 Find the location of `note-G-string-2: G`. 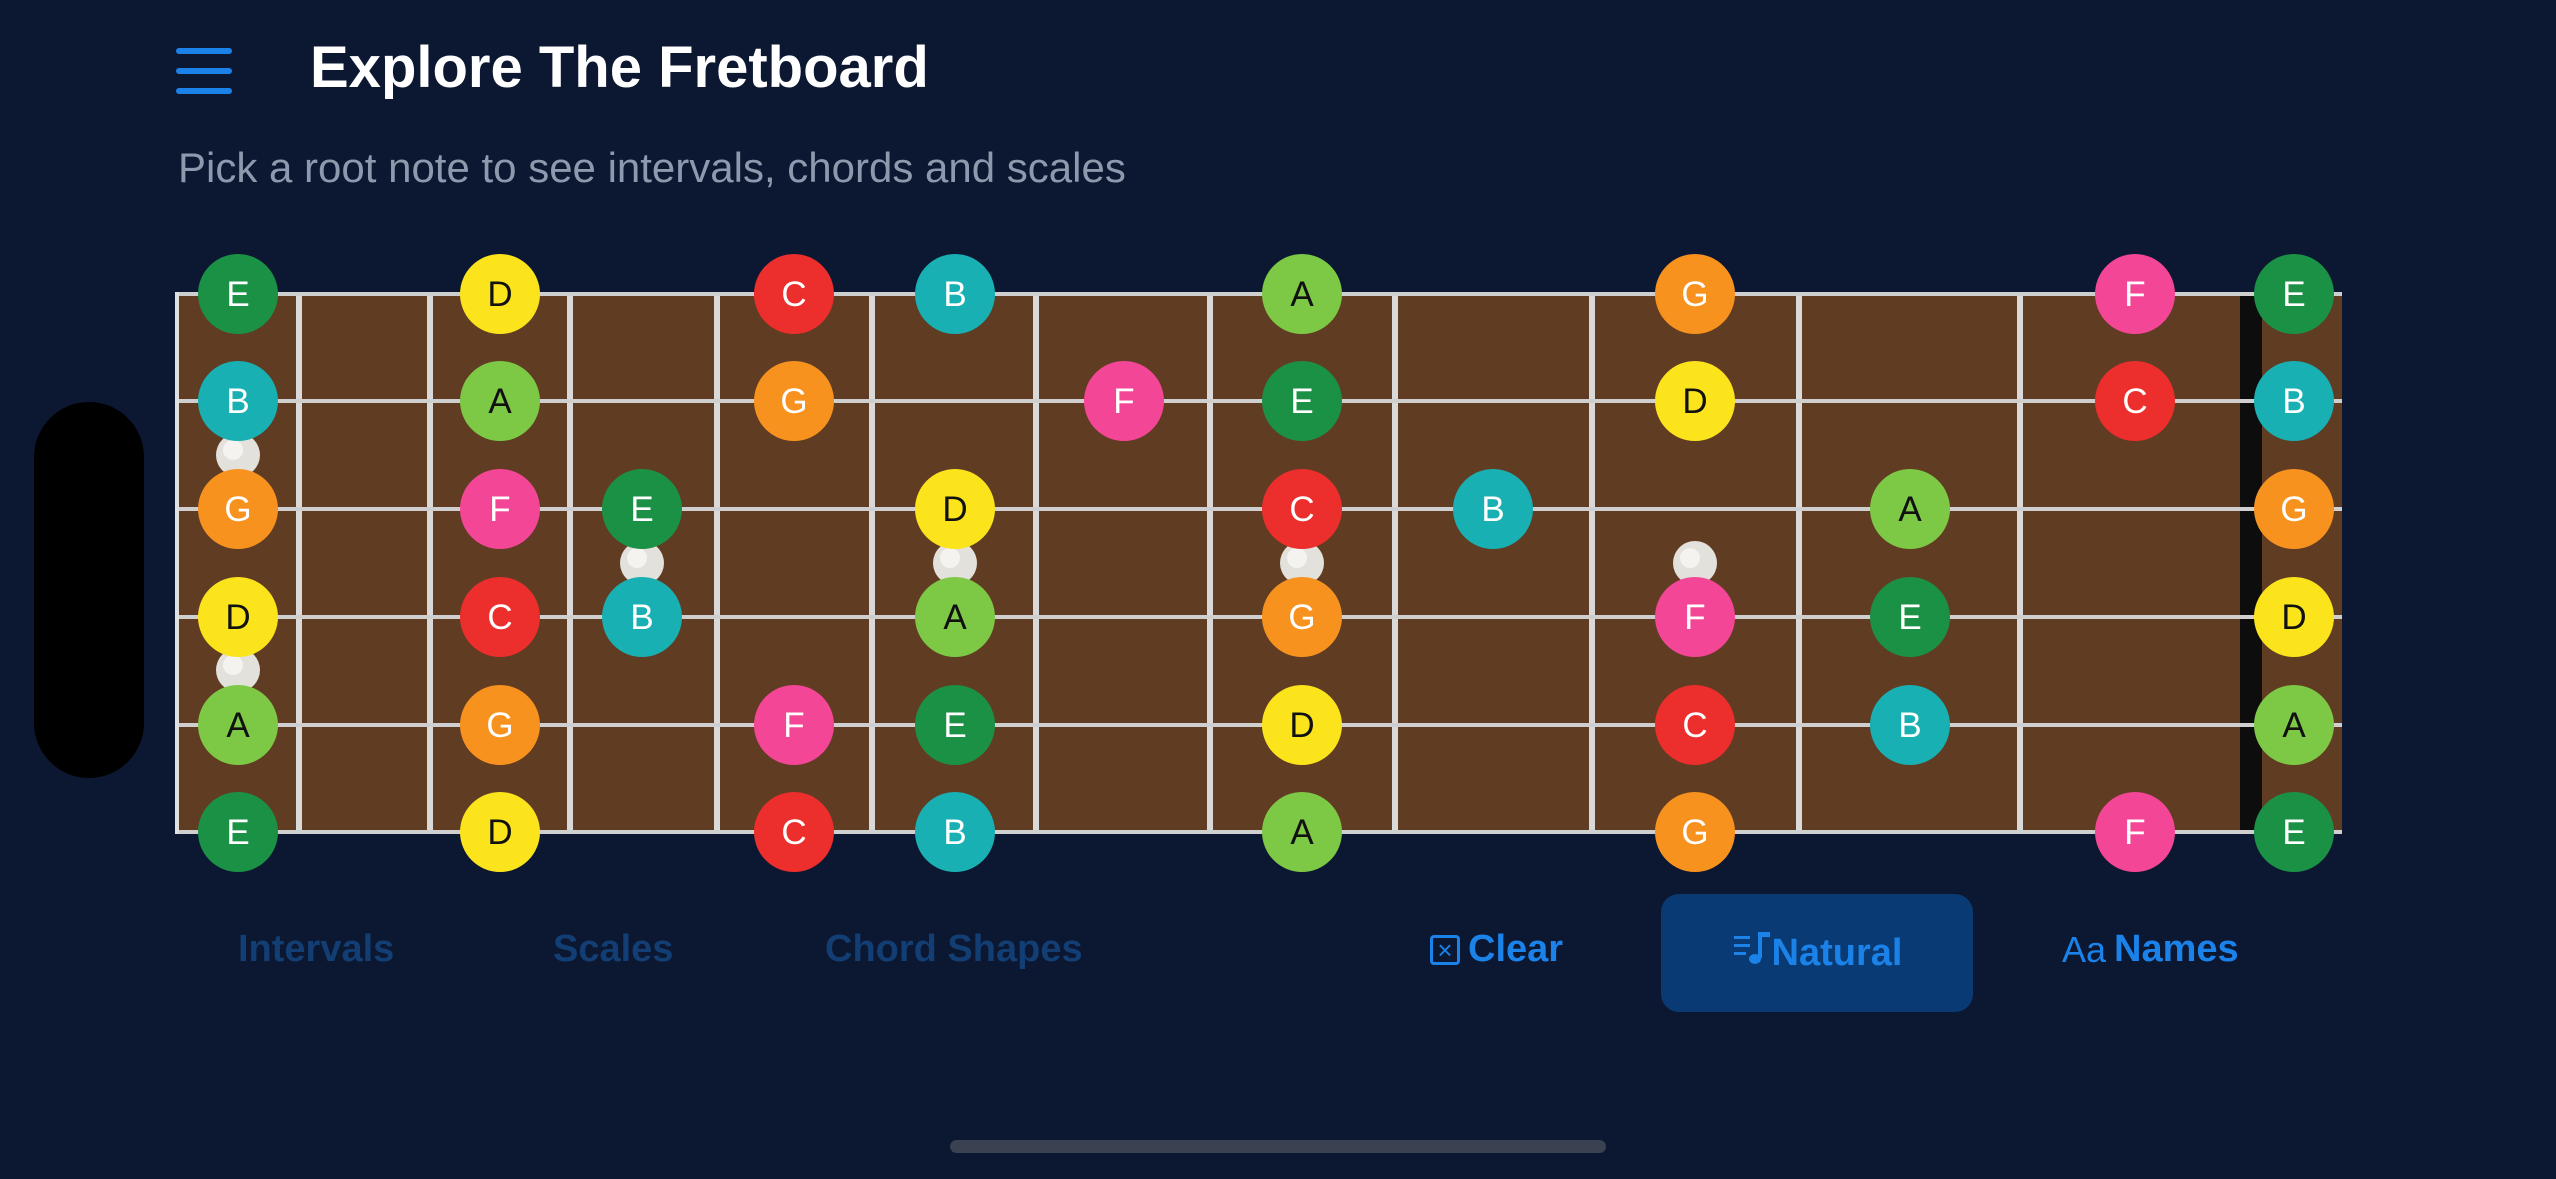

note-G-string-2: G is located at coordinates (794, 401).